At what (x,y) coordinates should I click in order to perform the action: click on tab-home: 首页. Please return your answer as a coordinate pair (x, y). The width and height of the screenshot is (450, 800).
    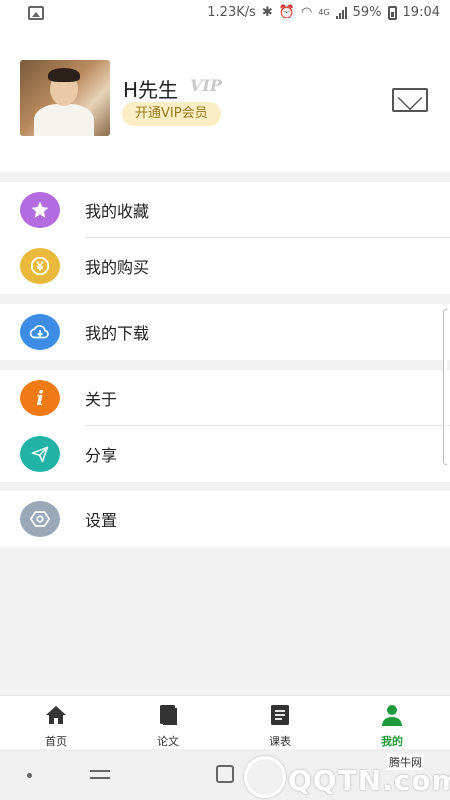
    Looking at the image, I should click on (56, 723).